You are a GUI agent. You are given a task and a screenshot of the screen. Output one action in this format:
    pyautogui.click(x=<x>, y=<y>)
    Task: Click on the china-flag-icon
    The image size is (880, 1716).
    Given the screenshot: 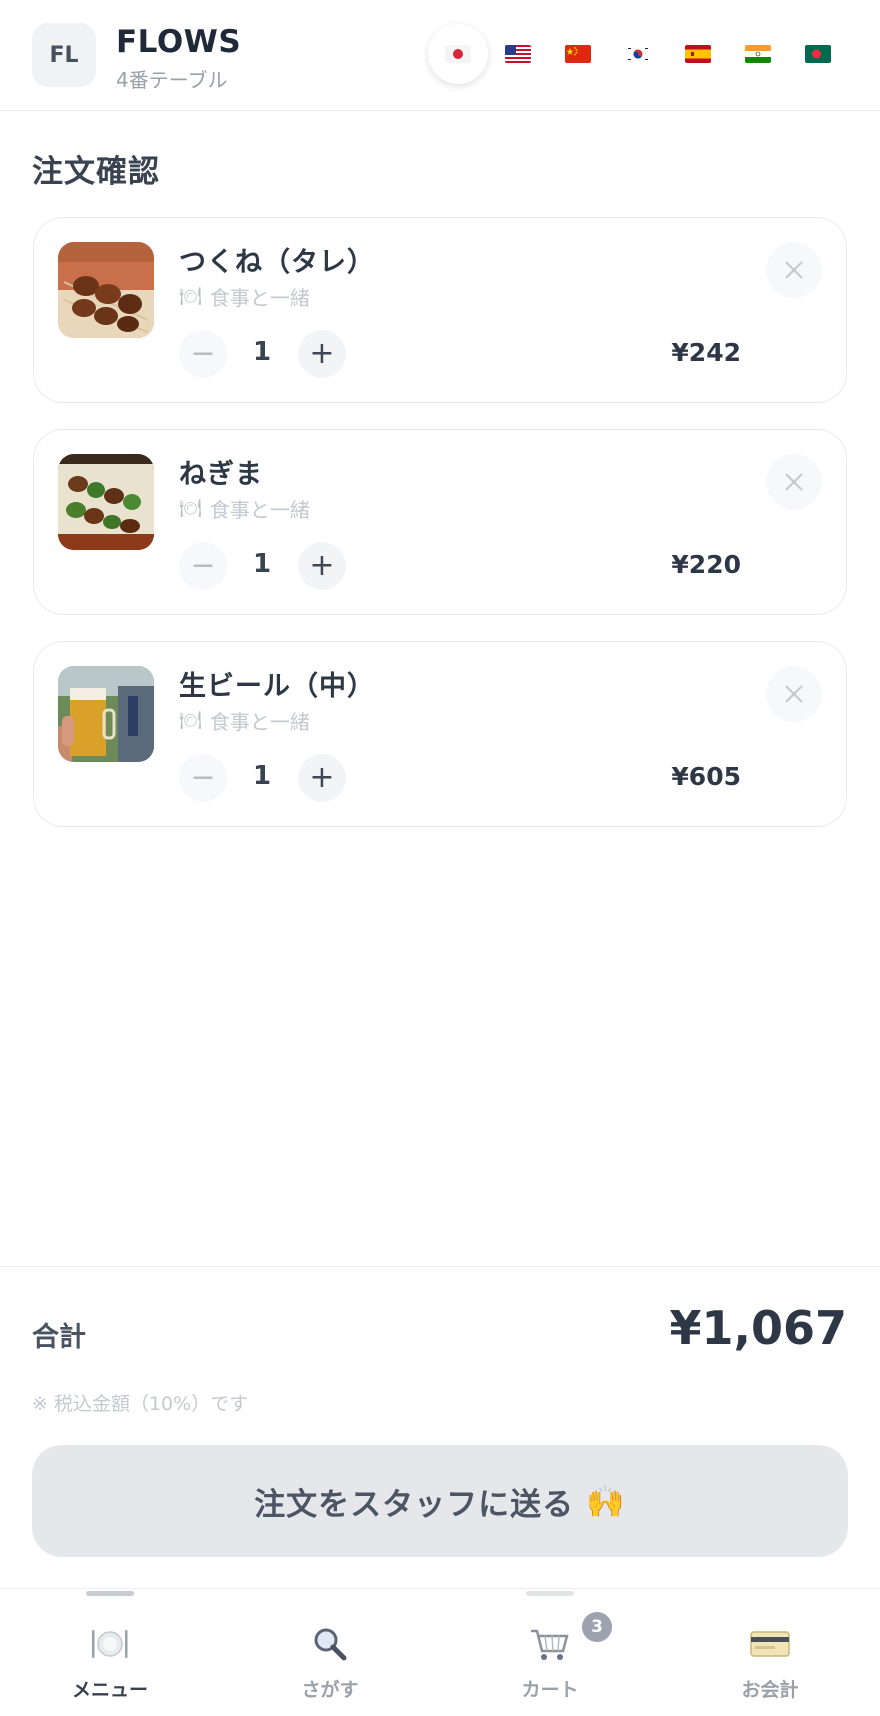 What is the action you would take?
    pyautogui.click(x=578, y=54)
    